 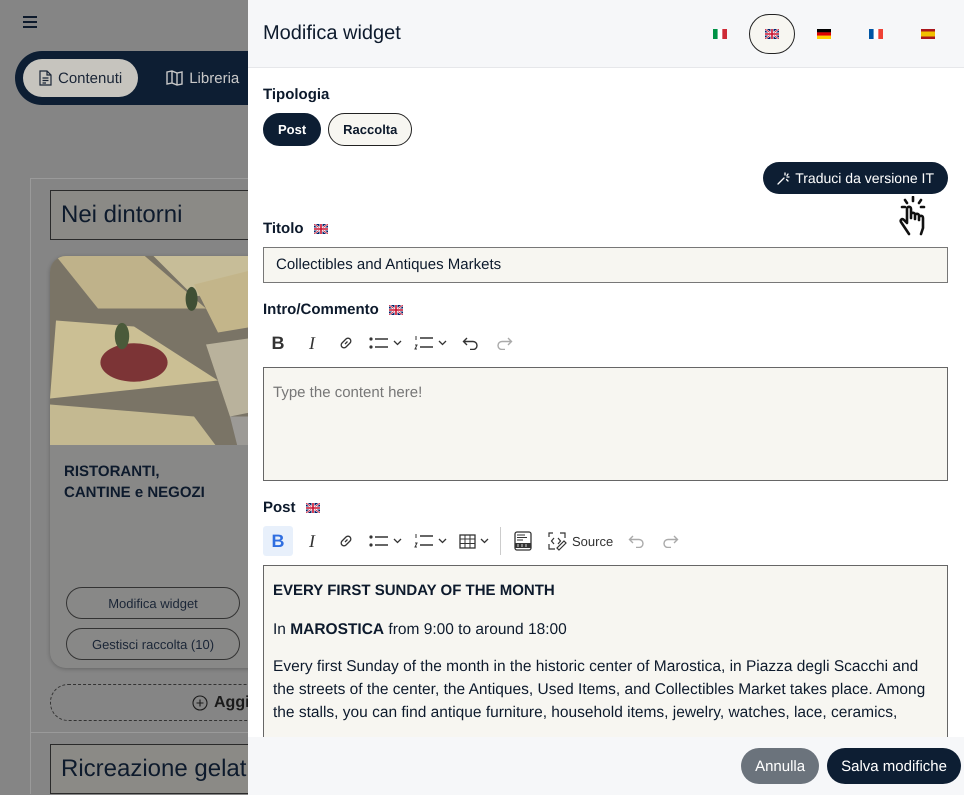 What do you see at coordinates (414, 590) in the screenshot?
I see `content-heading: EVERY FIRST SUNDAY OF THE MONTH` at bounding box center [414, 590].